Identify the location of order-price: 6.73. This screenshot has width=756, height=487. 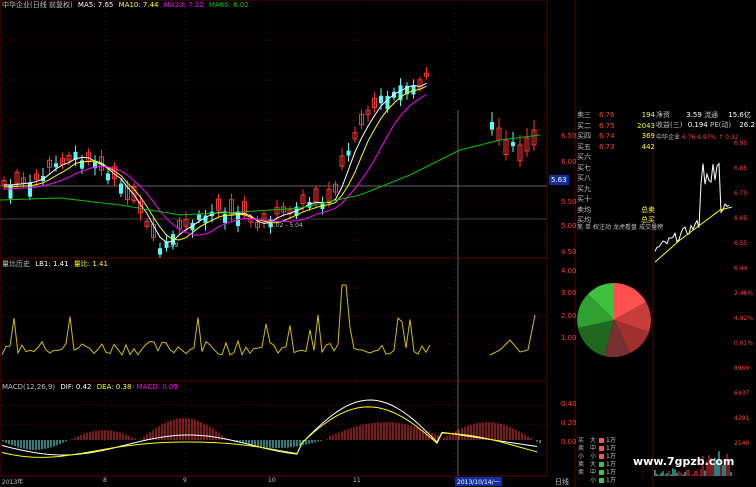
(607, 146).